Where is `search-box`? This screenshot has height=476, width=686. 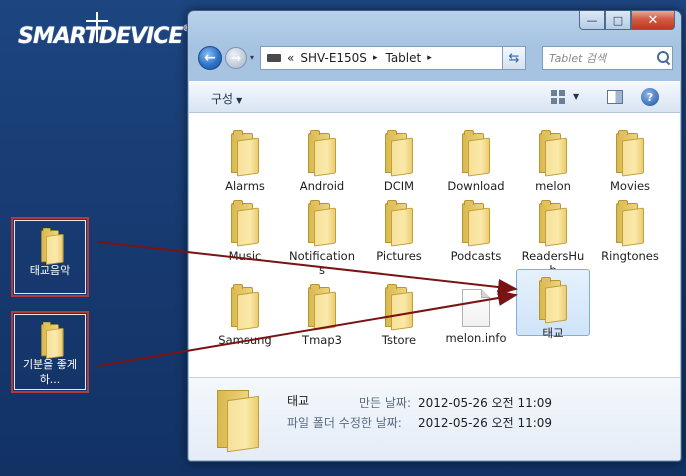 search-box is located at coordinates (607, 58).